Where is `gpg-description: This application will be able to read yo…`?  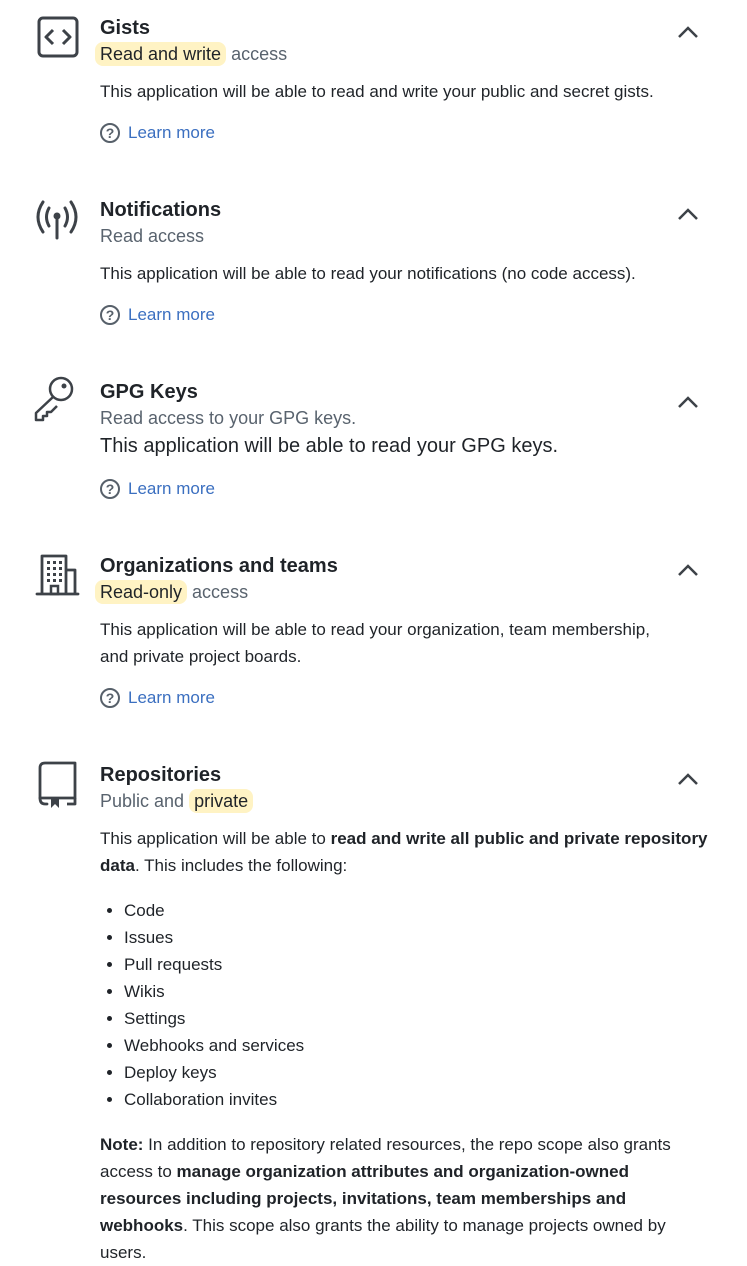
gpg-description: This application will be able to read yo… is located at coordinates (329, 446).